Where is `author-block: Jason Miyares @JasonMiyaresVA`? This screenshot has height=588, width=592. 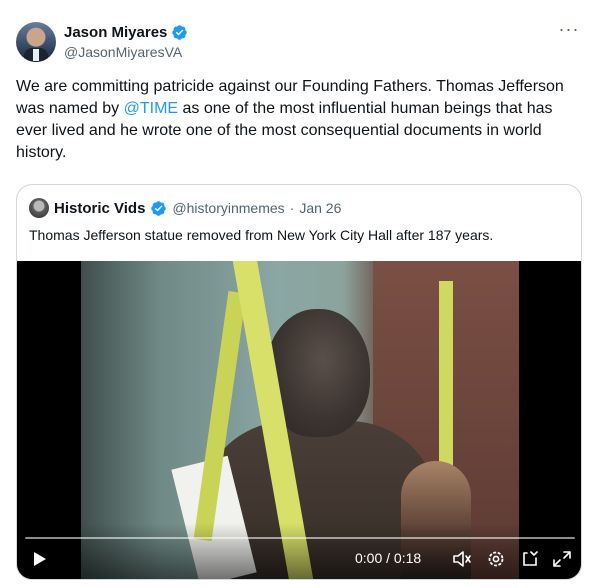 author-block: Jason Miyares @JasonMiyaresVA is located at coordinates (126, 41).